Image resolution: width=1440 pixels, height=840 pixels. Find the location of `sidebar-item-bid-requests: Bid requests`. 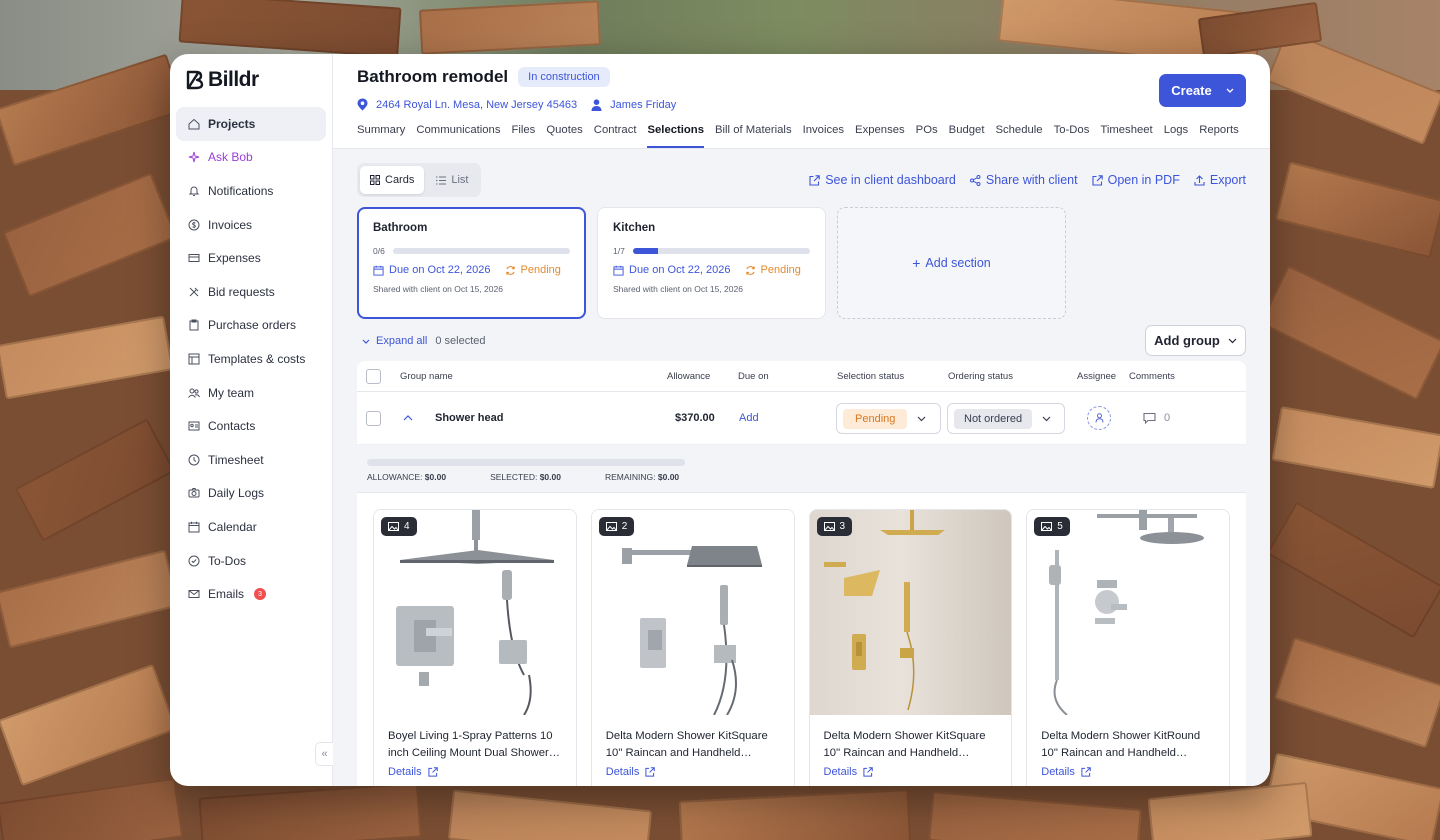

sidebar-item-bid-requests: Bid requests is located at coordinates (251, 292).